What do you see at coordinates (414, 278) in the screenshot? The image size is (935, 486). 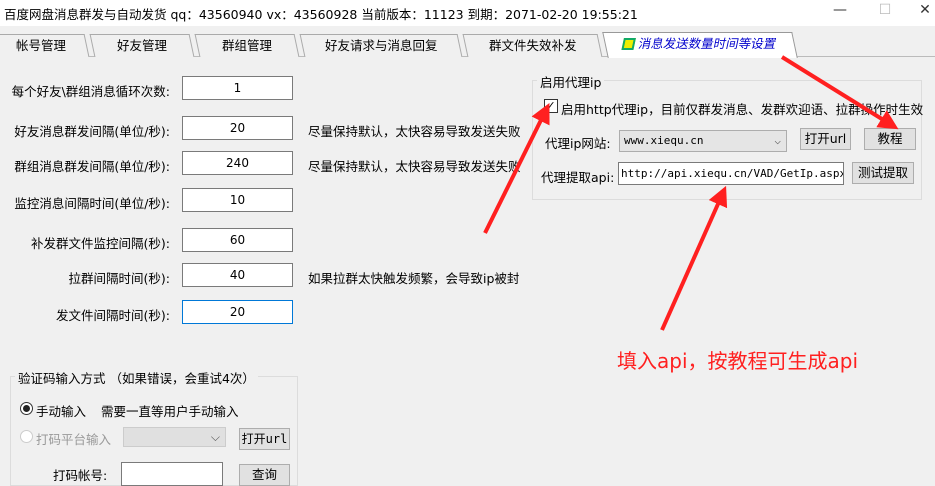 I see `setting-hint: 如果拉群太快触发频繁，会导致ip被封` at bounding box center [414, 278].